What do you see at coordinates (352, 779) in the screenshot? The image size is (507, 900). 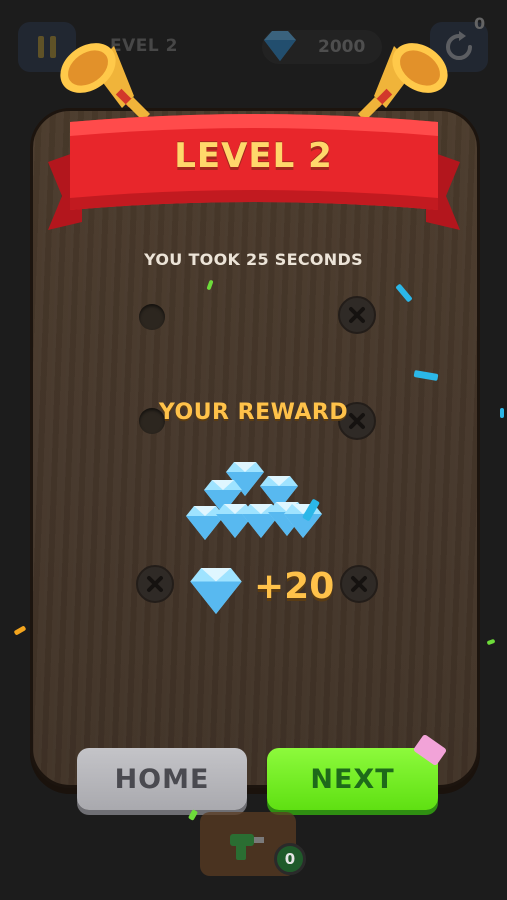 I see `next-button-label: NEXT` at bounding box center [352, 779].